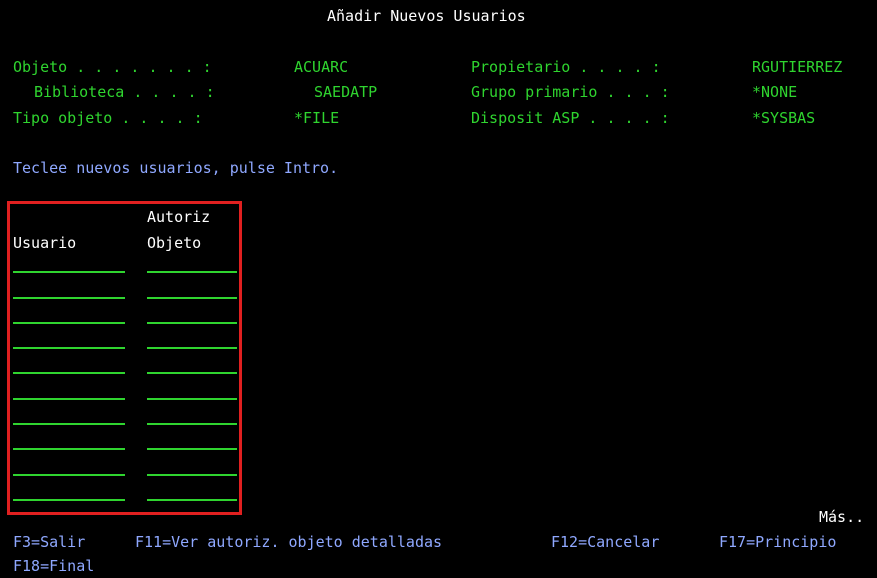  Describe the element at coordinates (321, 67) in the screenshot. I see `objeto-value: ACUARC` at that location.